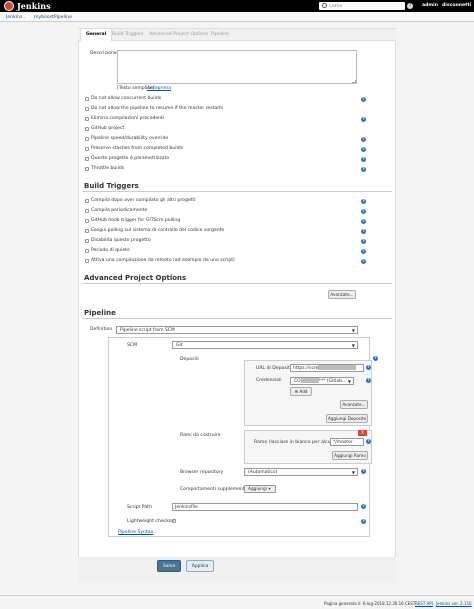 This screenshot has height=609, width=474. Describe the element at coordinates (237, 330) in the screenshot. I see `definition-select: Pipeline script from SCM ▼` at that location.